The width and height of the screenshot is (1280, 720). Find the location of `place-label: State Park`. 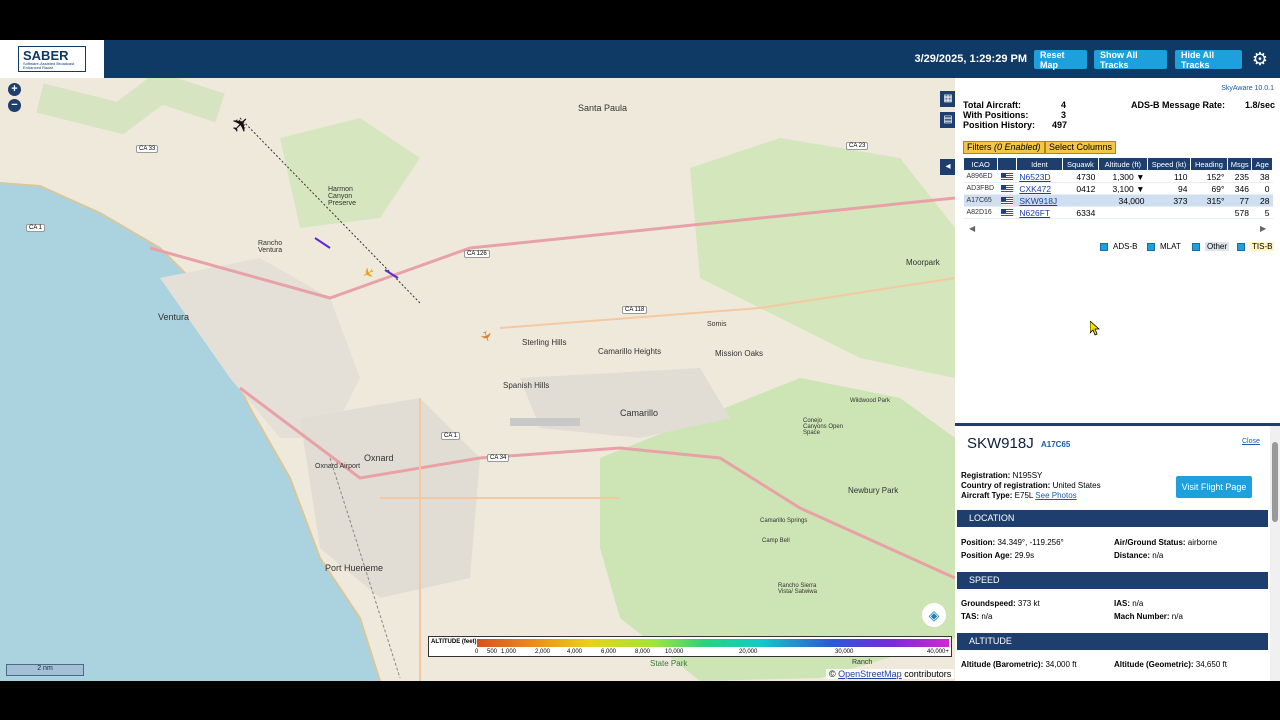

place-label: State Park is located at coordinates (669, 663).